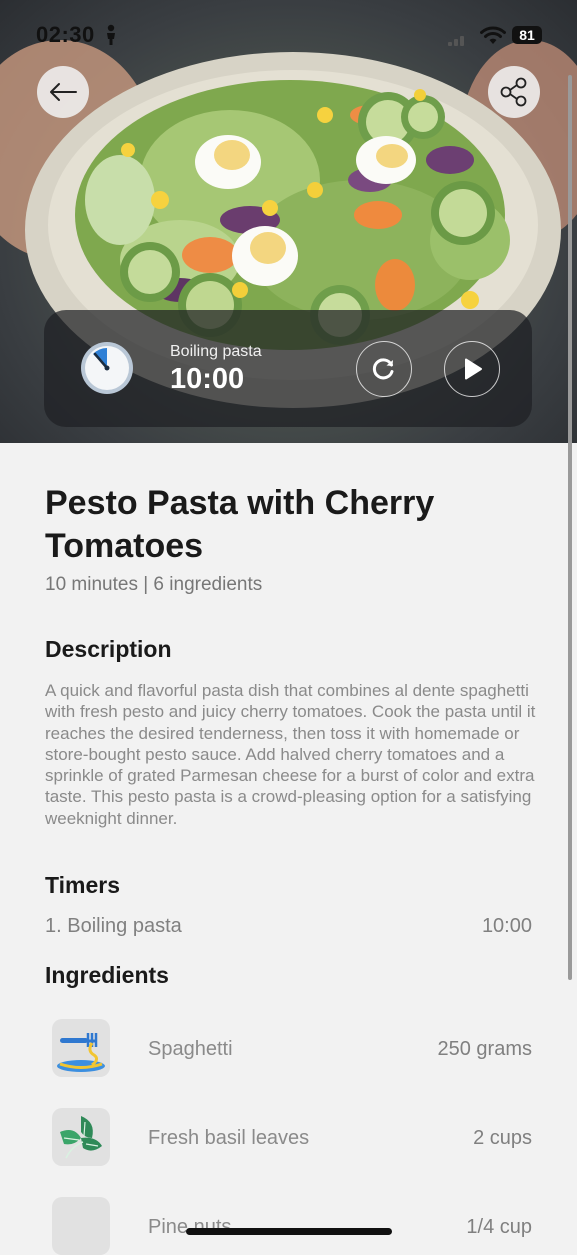 The height and width of the screenshot is (1255, 577). Describe the element at coordinates (108, 649) in the screenshot. I see `description-heading: Description` at that location.